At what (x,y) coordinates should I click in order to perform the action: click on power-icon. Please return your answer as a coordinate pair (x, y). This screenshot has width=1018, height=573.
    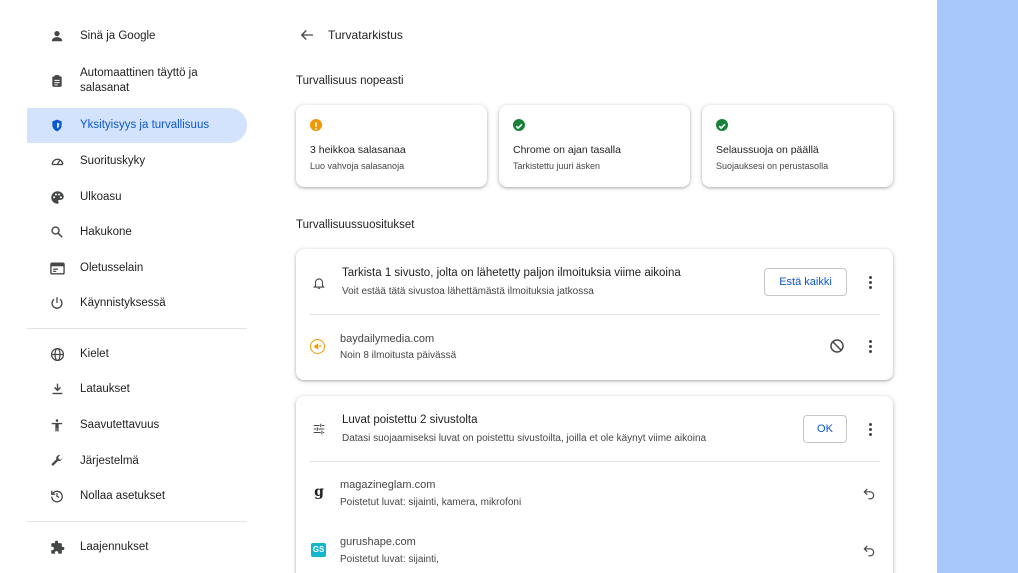
    Looking at the image, I should click on (57, 303).